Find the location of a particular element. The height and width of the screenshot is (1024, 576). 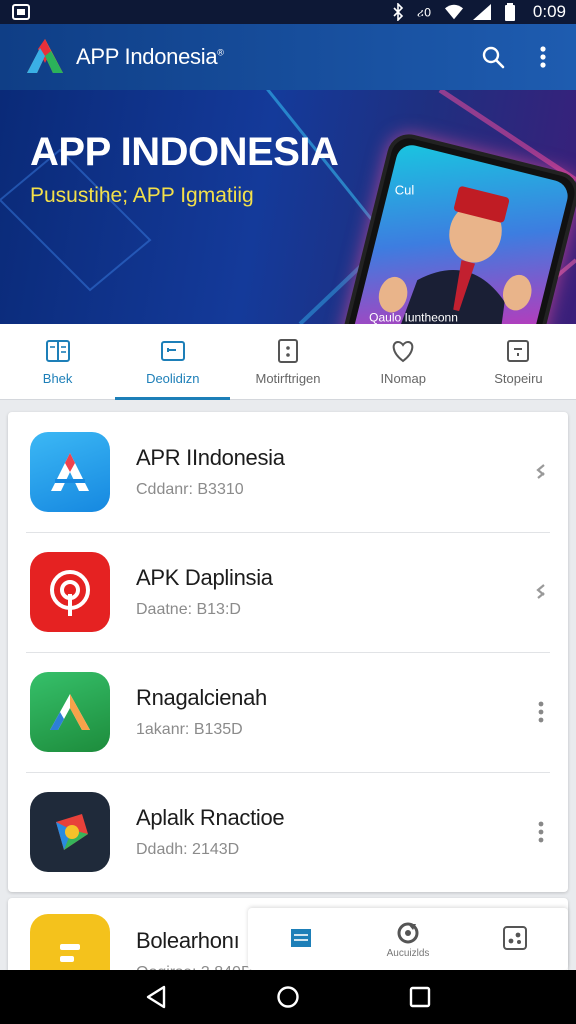

person-illustration is located at coordinates (455, 255).